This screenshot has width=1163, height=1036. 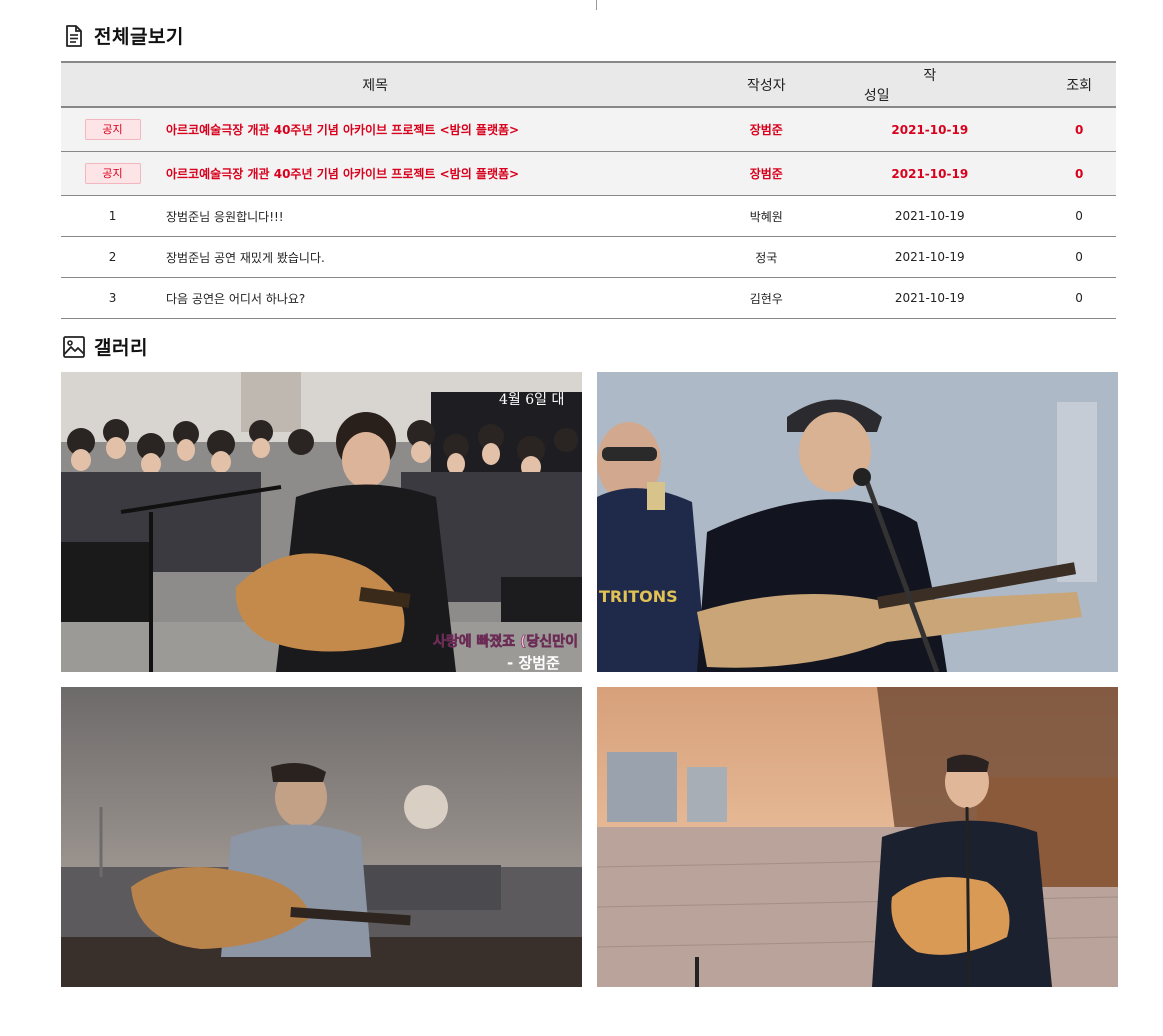 I want to click on table-row: 2 장범준님 공연 재밌게 봤습니다. 정국 2021-10-19 0, so click(x=588, y=257).